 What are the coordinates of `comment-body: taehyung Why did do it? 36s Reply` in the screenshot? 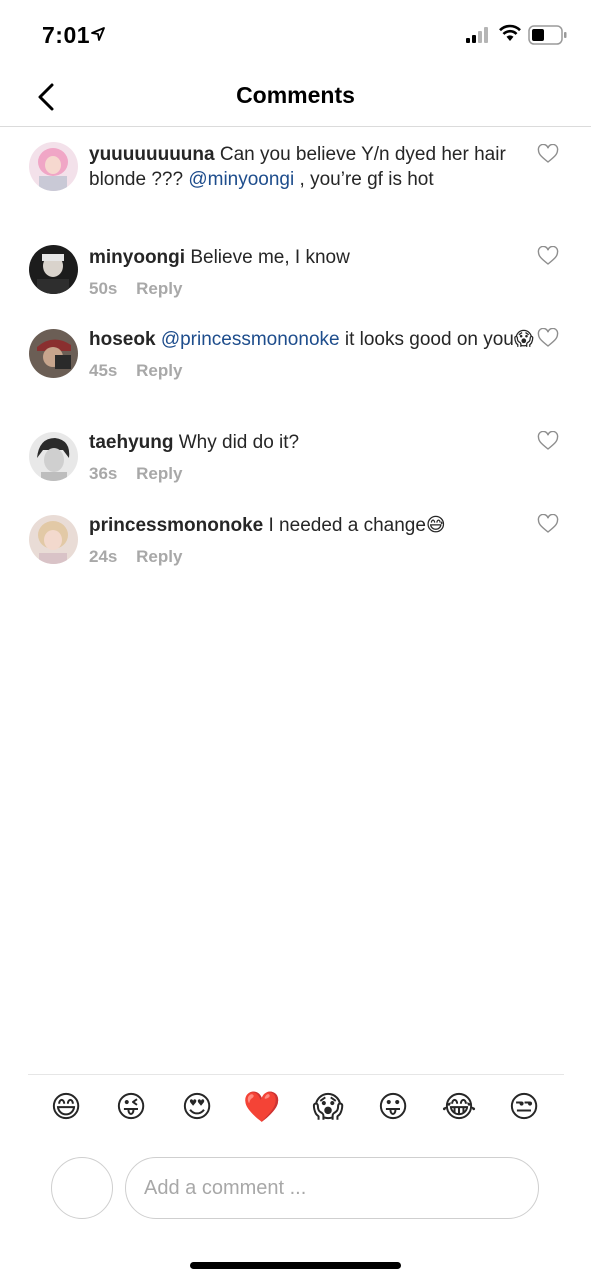 It's located at (312, 458).